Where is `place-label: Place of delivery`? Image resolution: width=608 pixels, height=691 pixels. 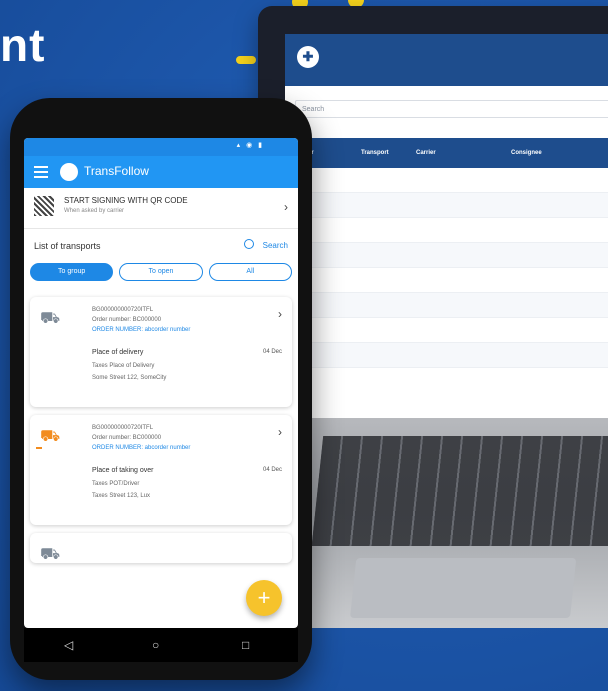
place-label: Place of delivery is located at coordinates (118, 352).